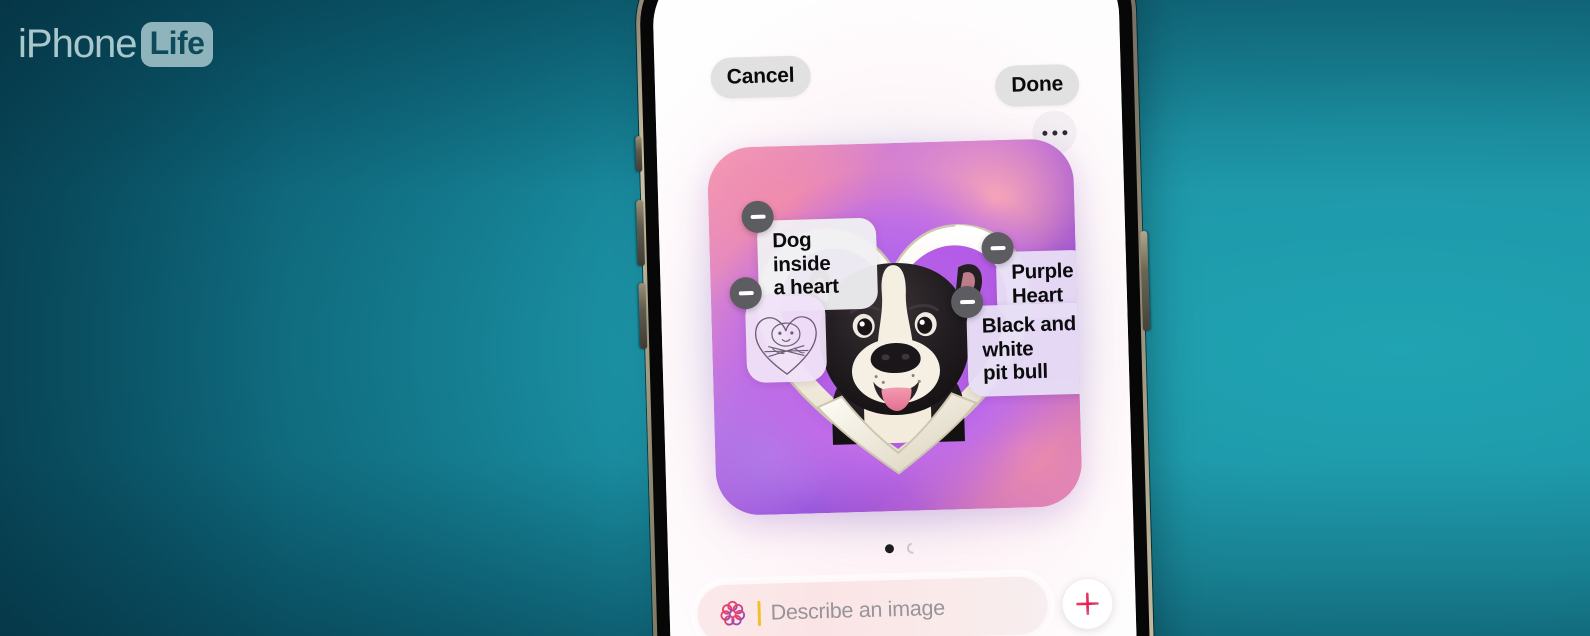  I want to click on sketch-doodle-icon, so click(786, 345).